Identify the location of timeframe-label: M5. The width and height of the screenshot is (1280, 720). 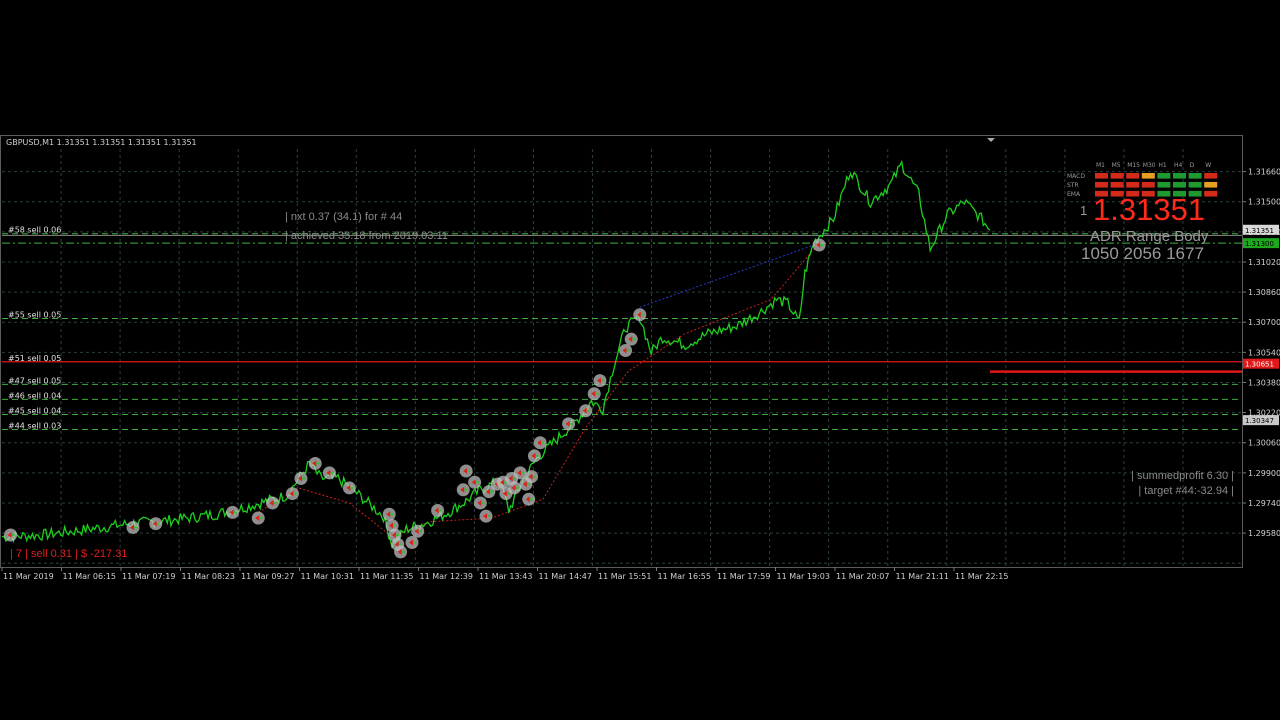
(1116, 165).